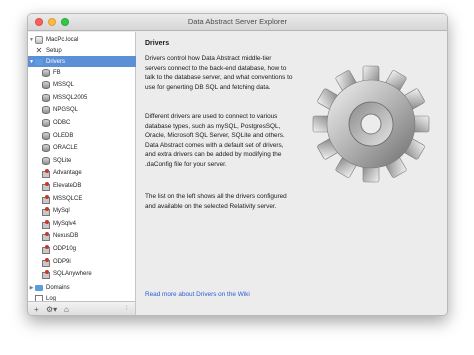 The image size is (474, 355). What do you see at coordinates (82, 50) in the screenshot?
I see `sidebar-item-setup: ✕ Setup` at bounding box center [82, 50].